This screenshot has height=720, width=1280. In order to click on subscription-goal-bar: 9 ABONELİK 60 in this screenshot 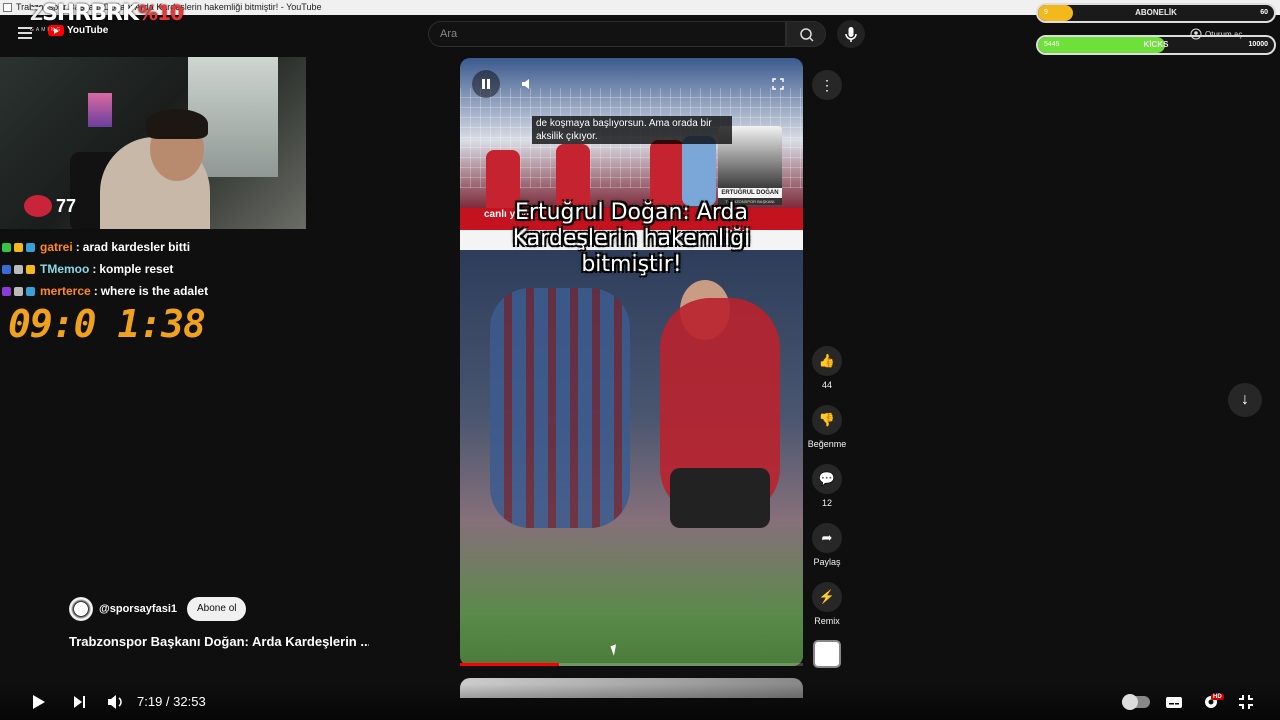, I will do `click(1156, 13)`.